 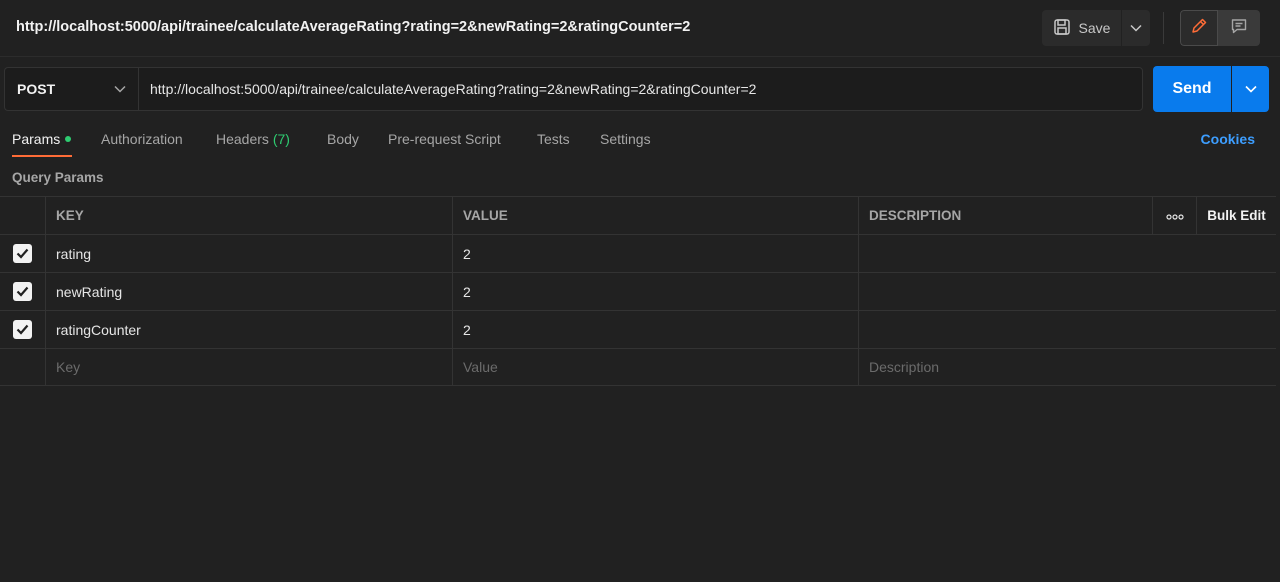 I want to click on method-label: POST, so click(x=36, y=89).